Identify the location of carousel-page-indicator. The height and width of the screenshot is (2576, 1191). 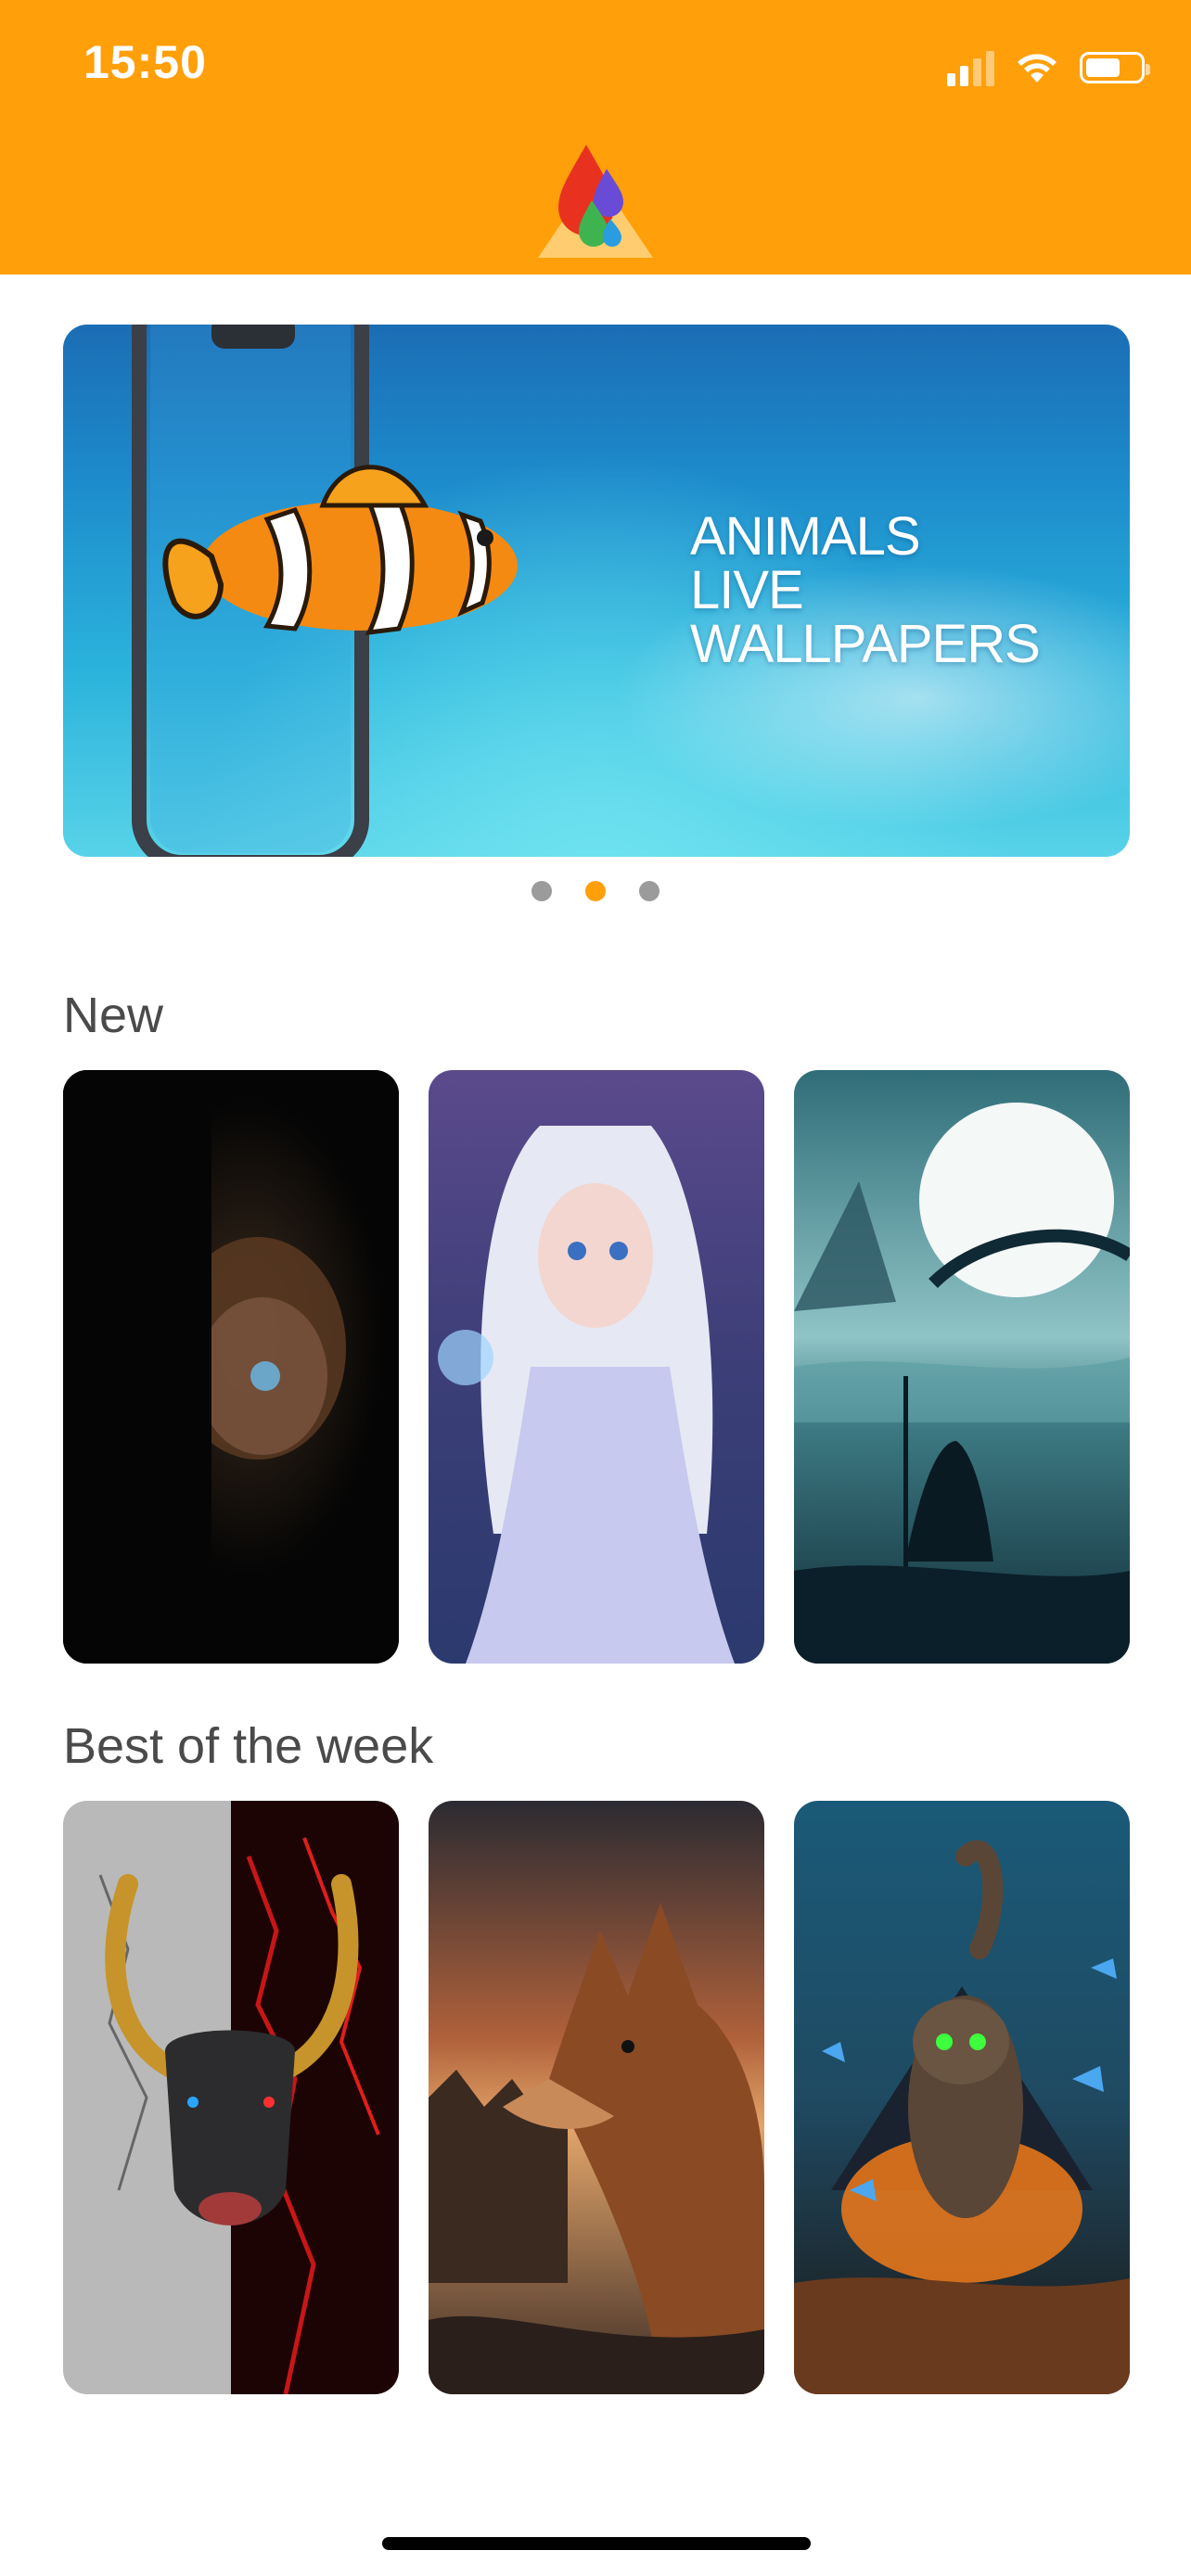
(595, 891).